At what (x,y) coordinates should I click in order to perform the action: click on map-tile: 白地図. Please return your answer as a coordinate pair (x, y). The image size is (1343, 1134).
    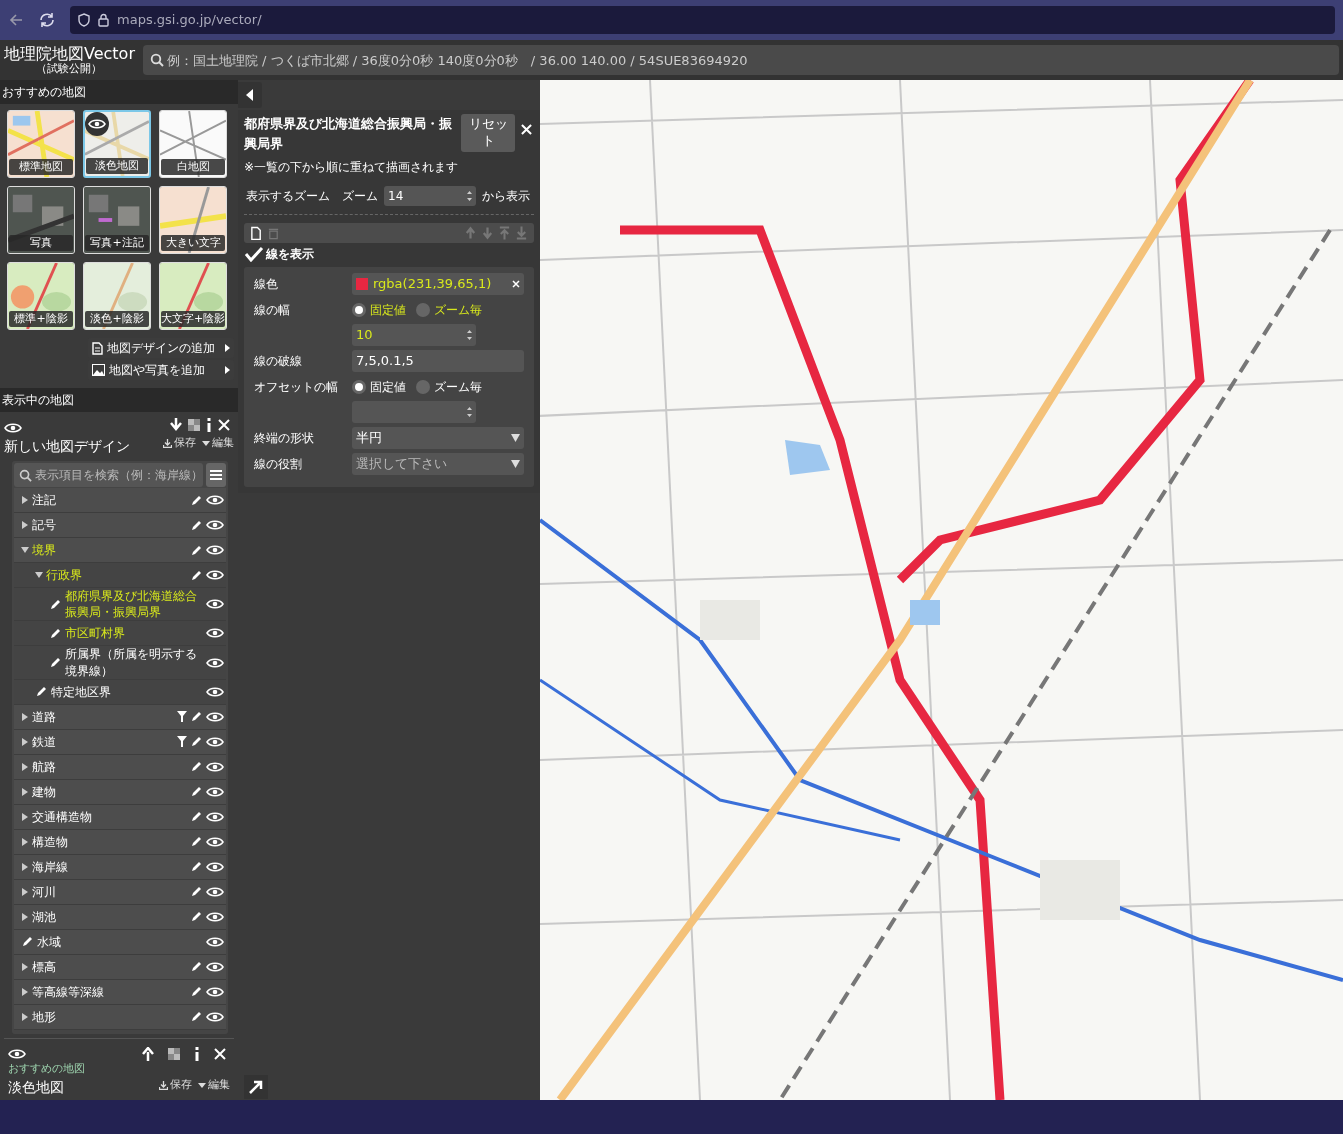
    Looking at the image, I should click on (193, 144).